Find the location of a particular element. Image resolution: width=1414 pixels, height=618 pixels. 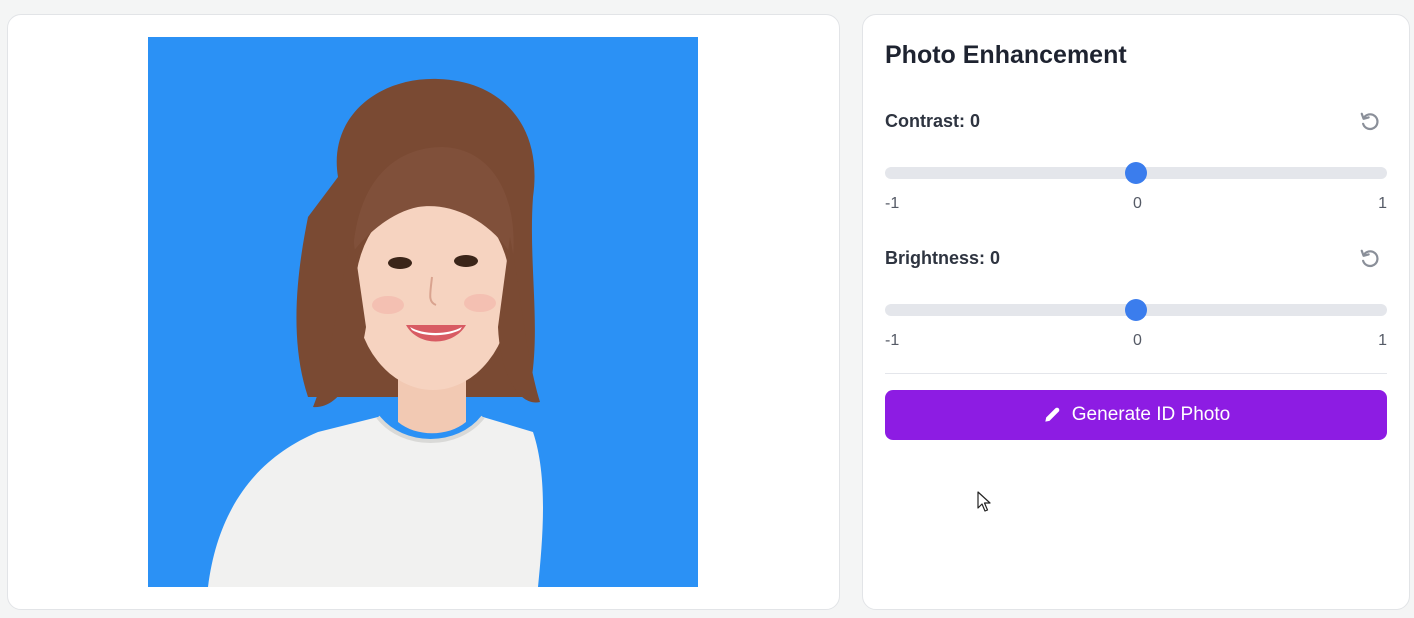

brightness-scale: -1 0 1 is located at coordinates (1136, 342).